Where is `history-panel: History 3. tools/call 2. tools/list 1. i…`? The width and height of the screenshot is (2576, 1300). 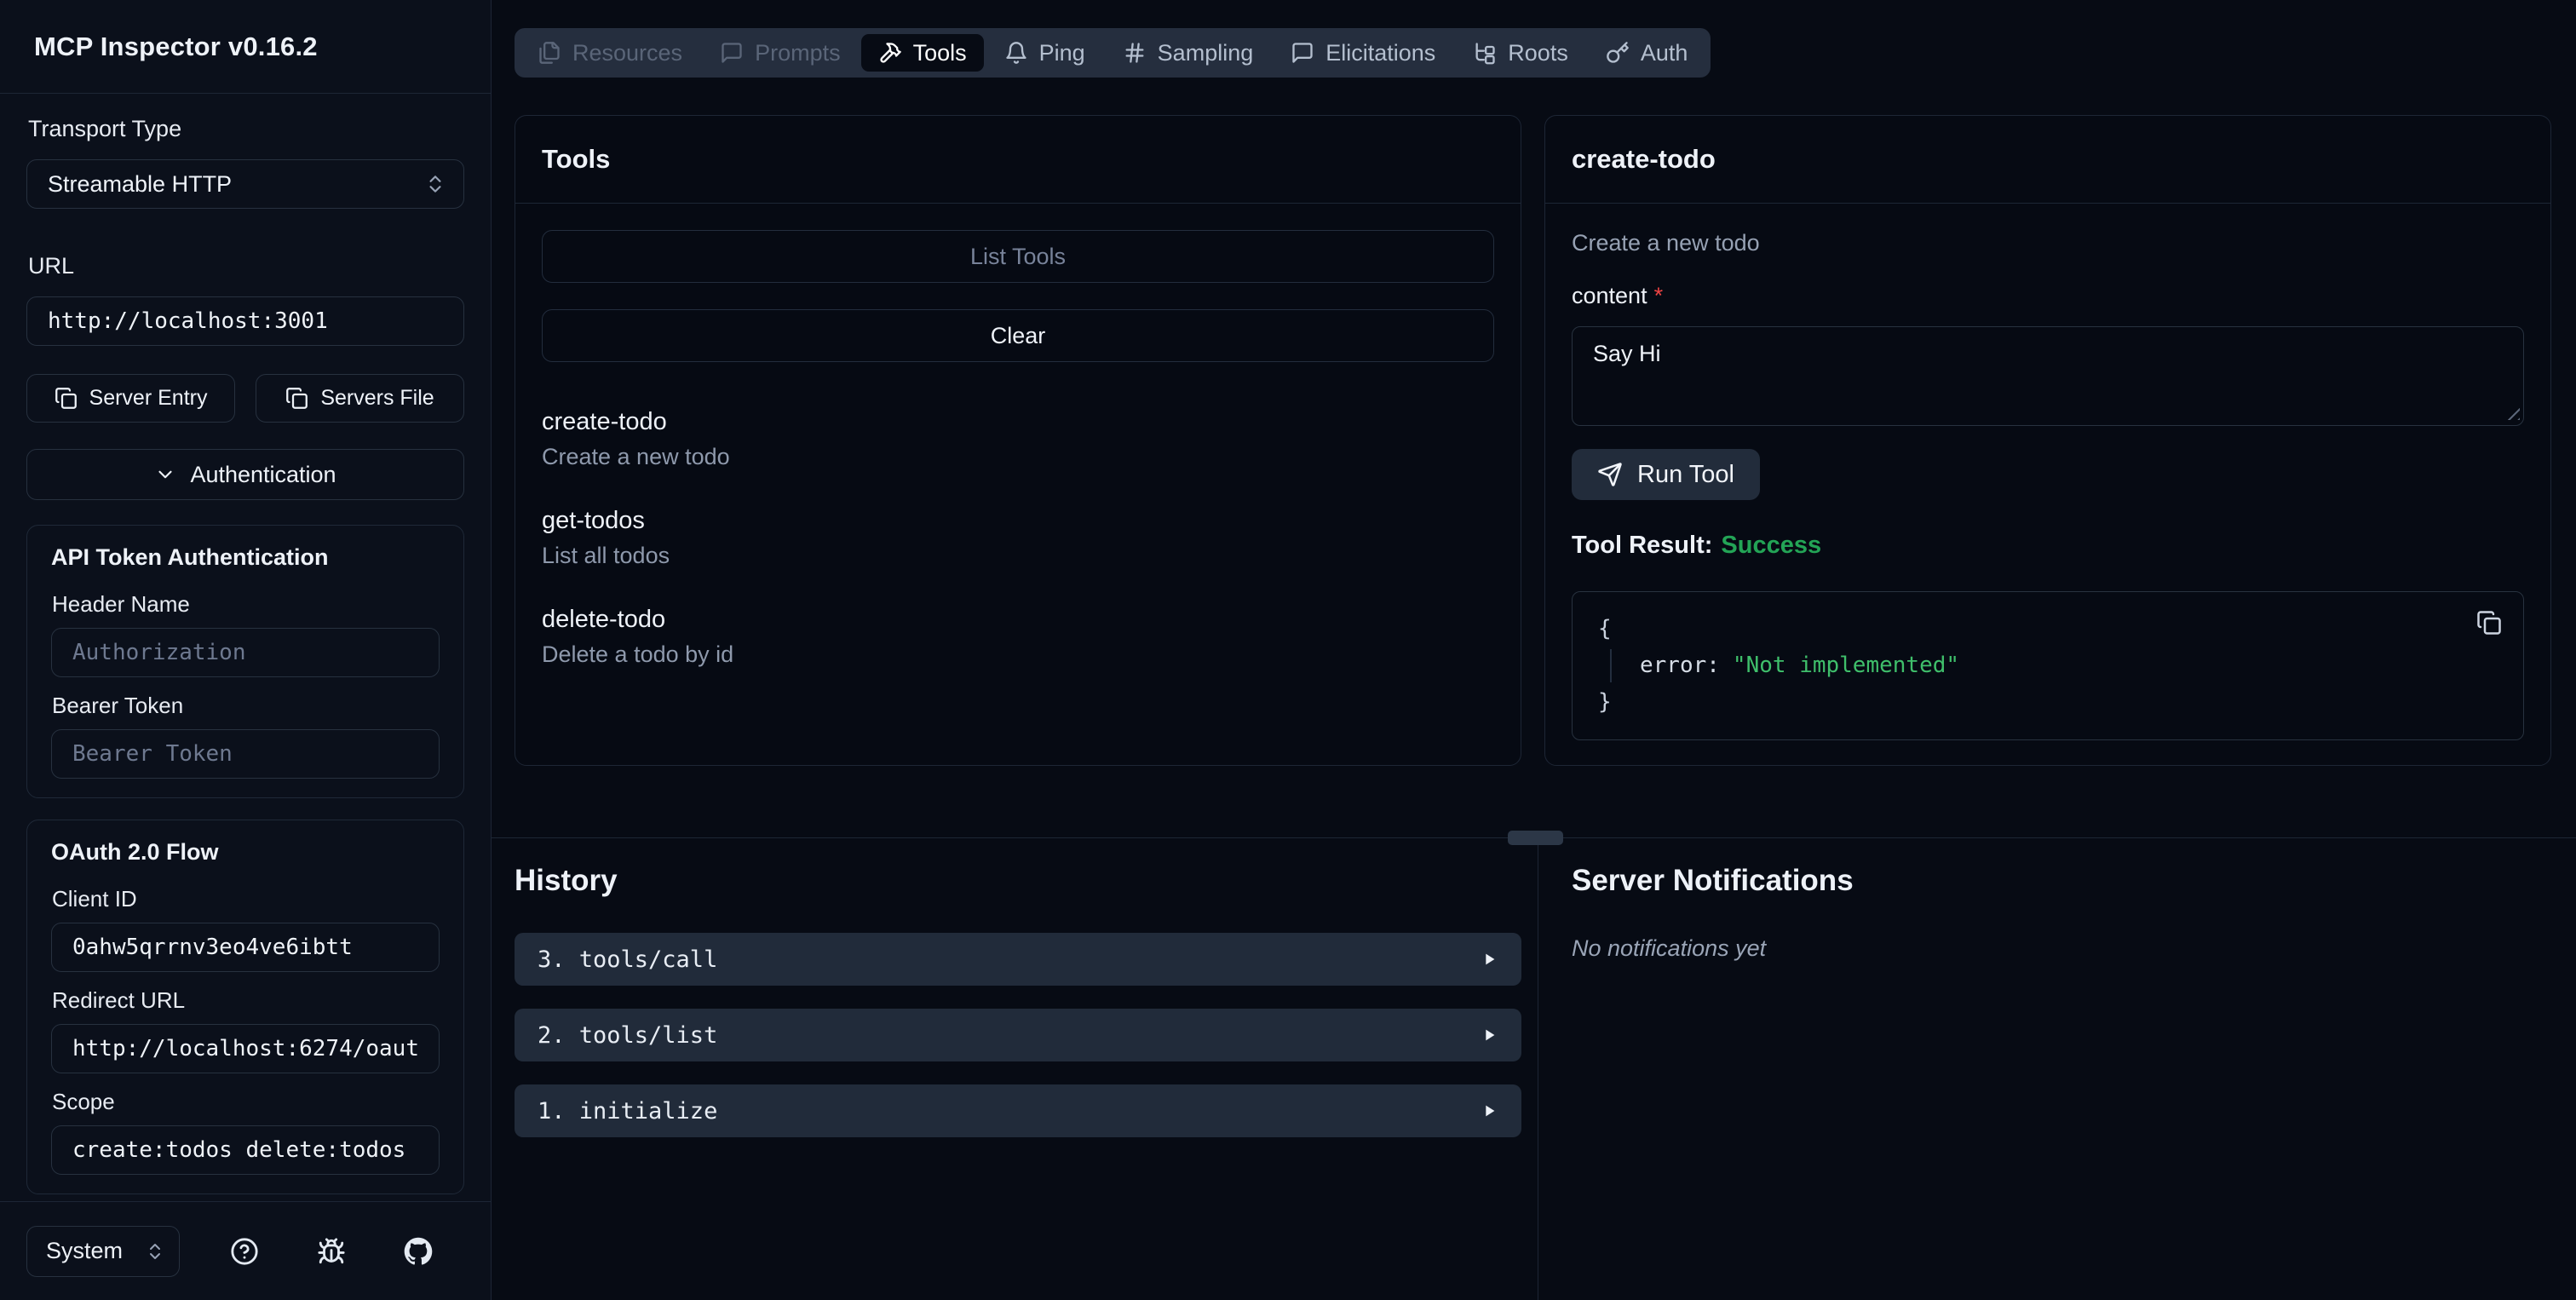 history-panel: History 3. tools/call 2. tools/list 1. i… is located at coordinates (1015, 1069).